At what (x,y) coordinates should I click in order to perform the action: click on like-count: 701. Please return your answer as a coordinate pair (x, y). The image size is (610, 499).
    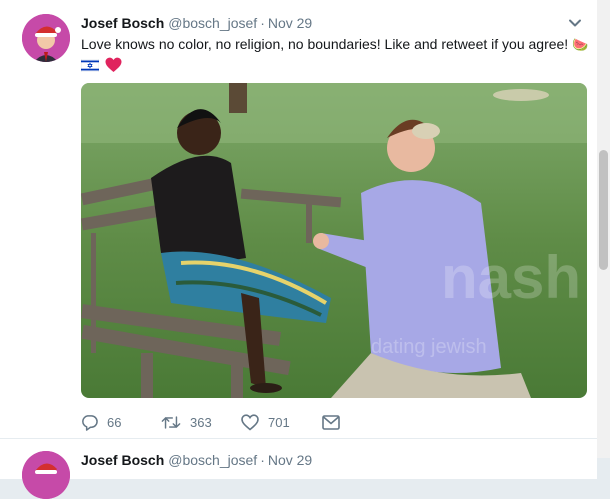
    Looking at the image, I should click on (279, 422).